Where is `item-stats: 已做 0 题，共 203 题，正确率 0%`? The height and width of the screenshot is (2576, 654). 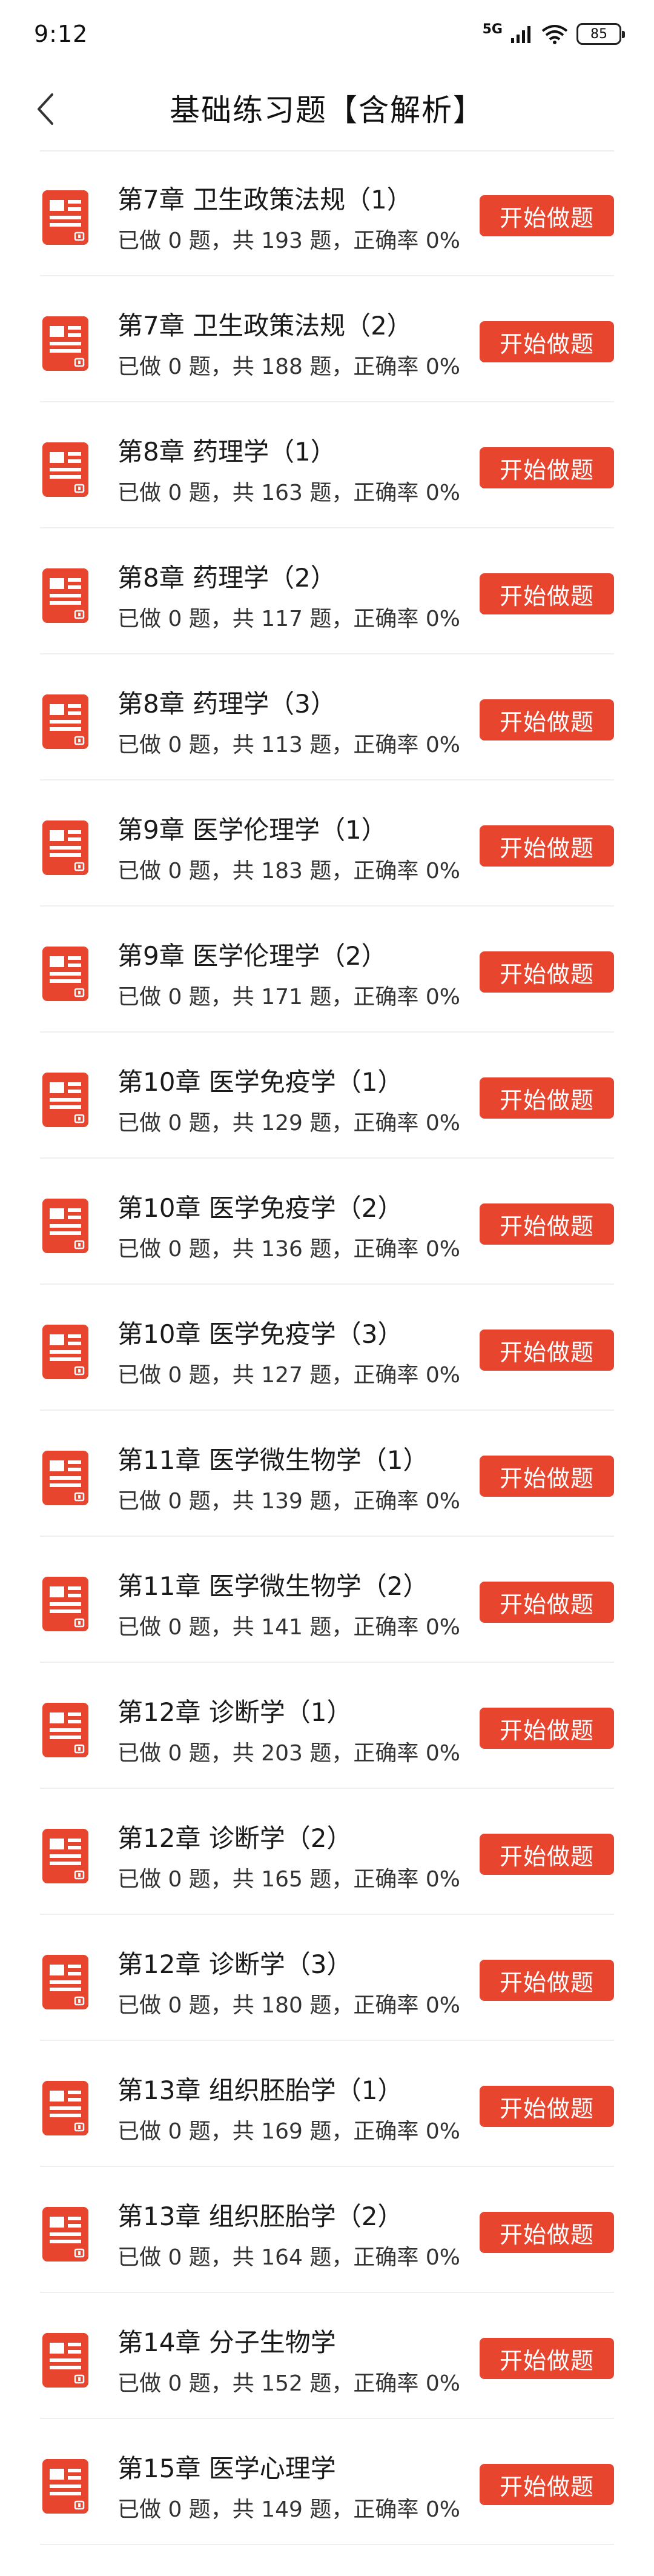
item-stats: 已做 0 题，共 203 题，正确率 0% is located at coordinates (288, 1753).